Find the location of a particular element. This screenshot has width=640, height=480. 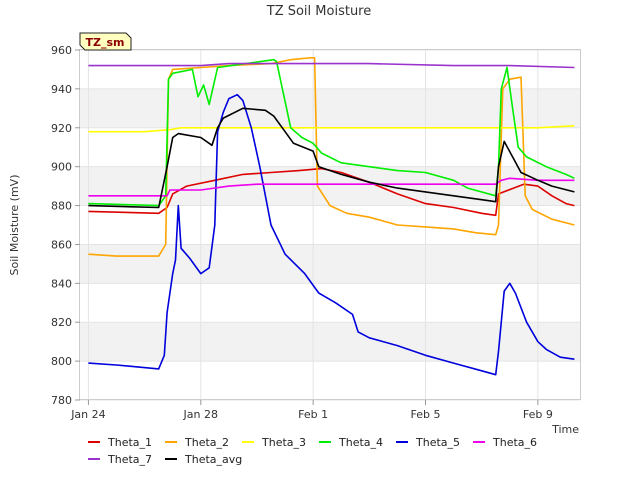

legend-item-theta-1: Theta_1 is located at coordinates (120, 442).